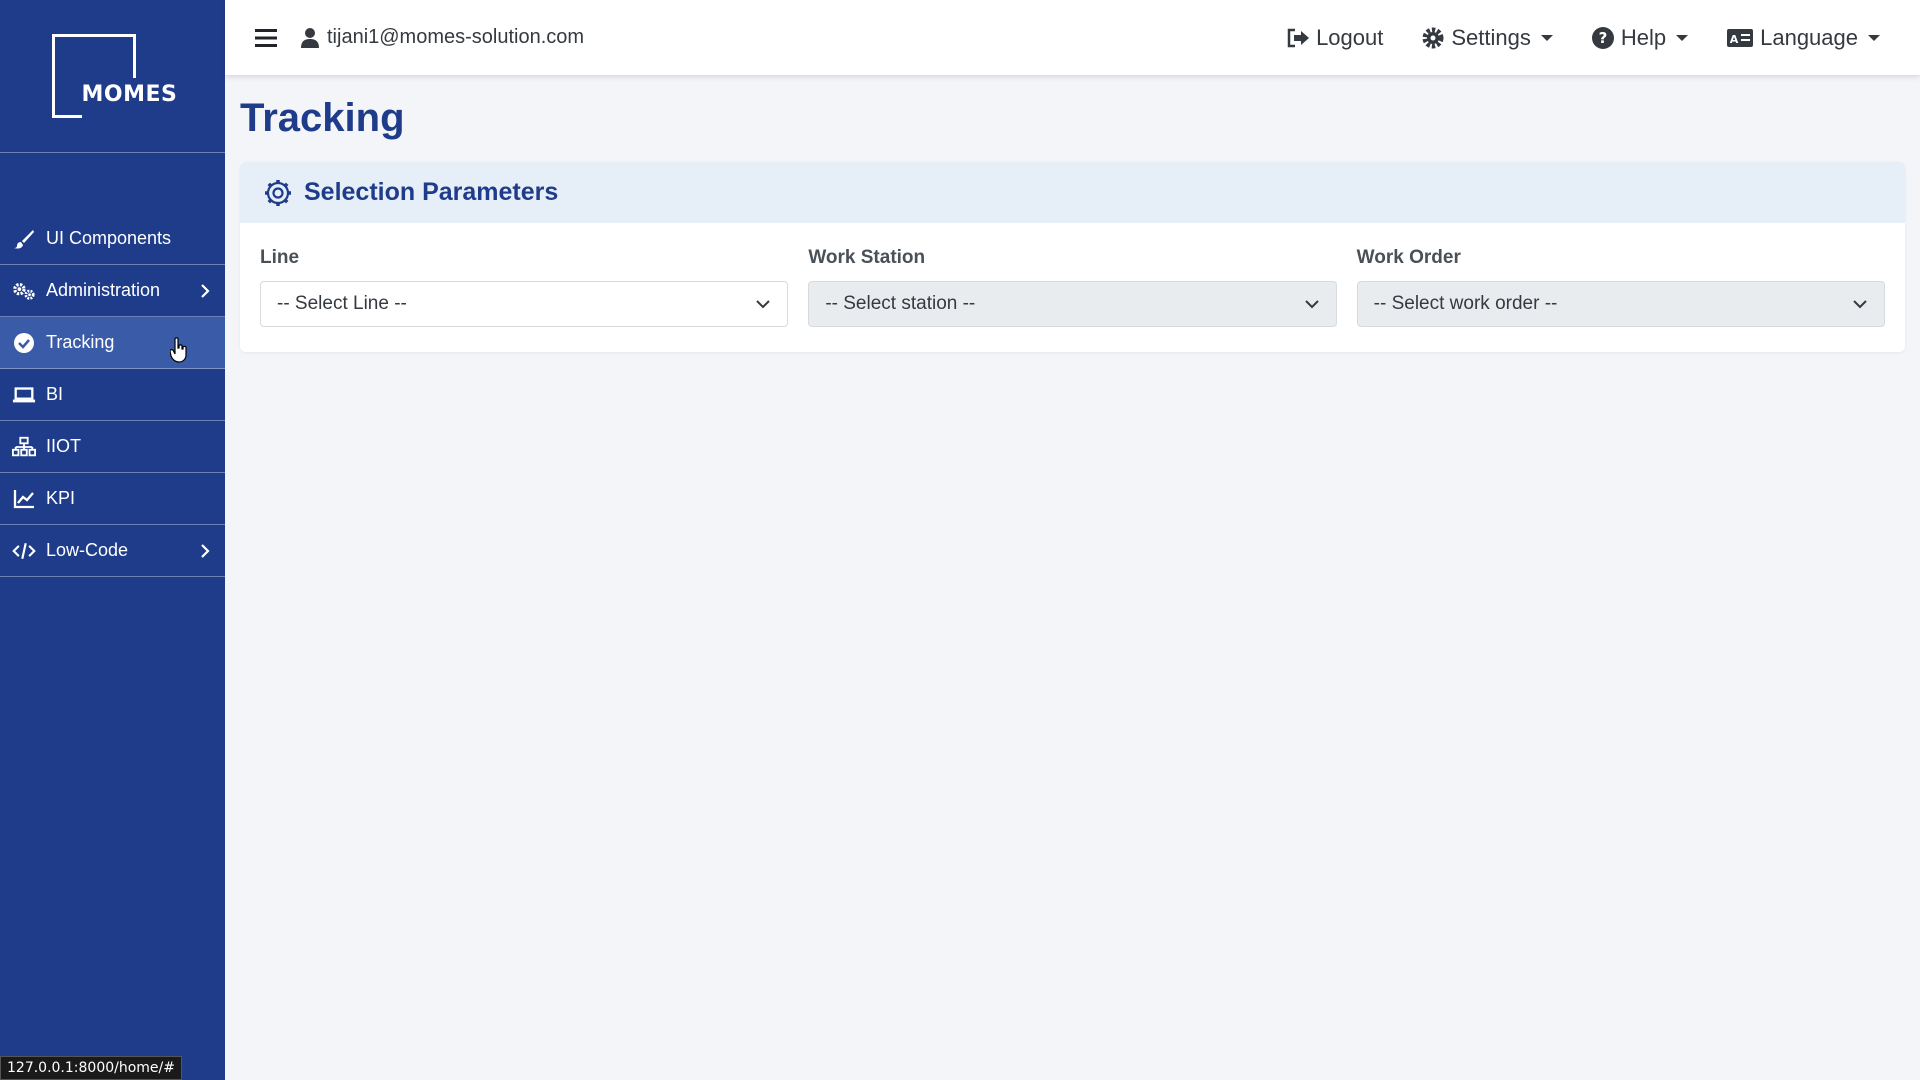  Describe the element at coordinates (342, 303) in the screenshot. I see `line-select-value: -- Select Line --` at that location.